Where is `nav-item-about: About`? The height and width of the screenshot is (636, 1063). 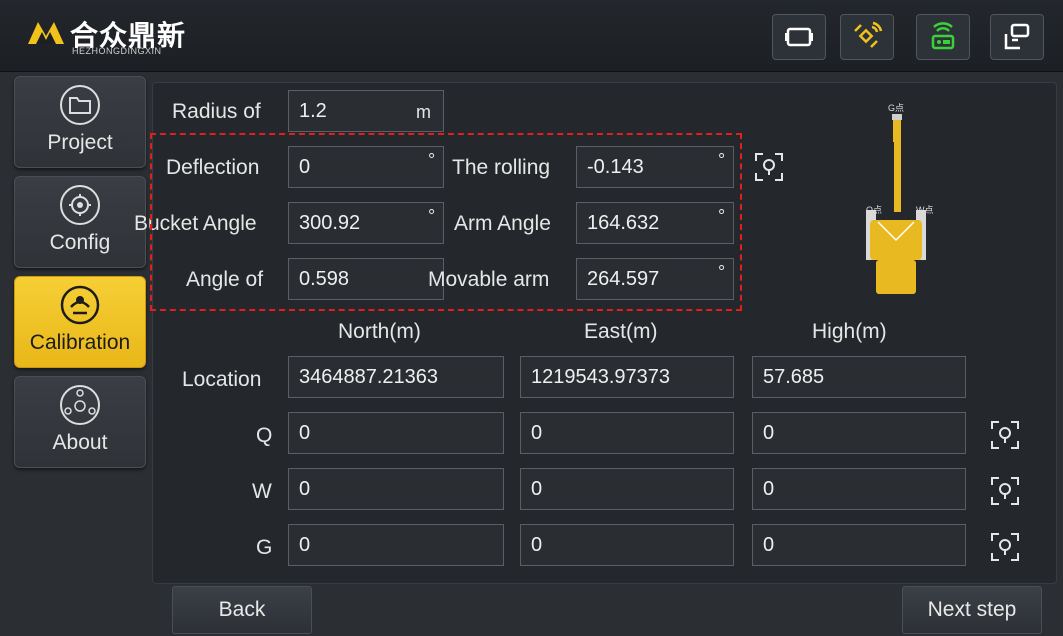
nav-item-about: About is located at coordinates (80, 422).